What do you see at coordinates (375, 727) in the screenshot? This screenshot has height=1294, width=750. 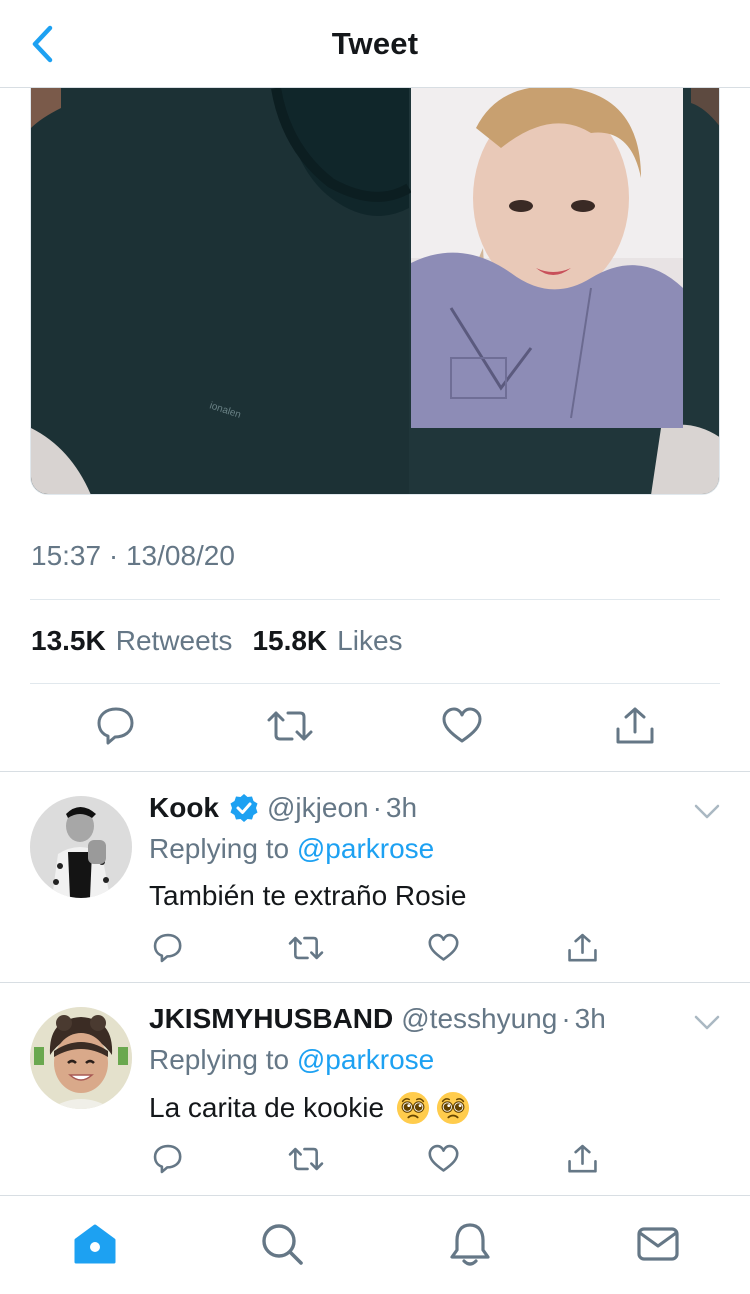 I see `tweet-action-bar` at bounding box center [375, 727].